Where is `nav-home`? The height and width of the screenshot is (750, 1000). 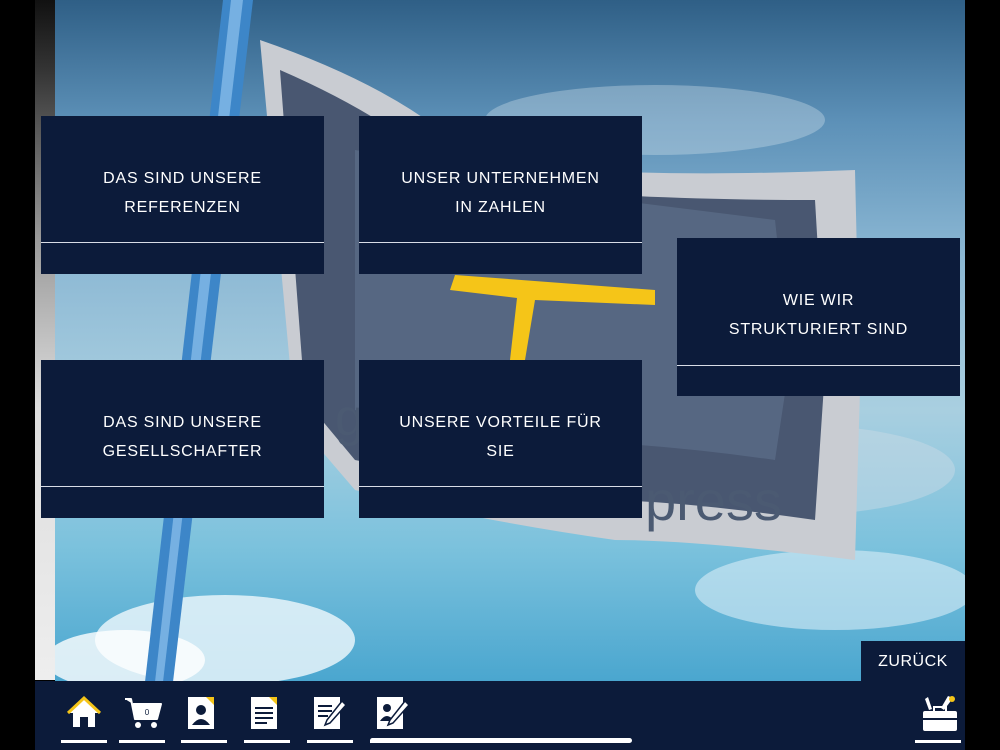
nav-home is located at coordinates (84, 719).